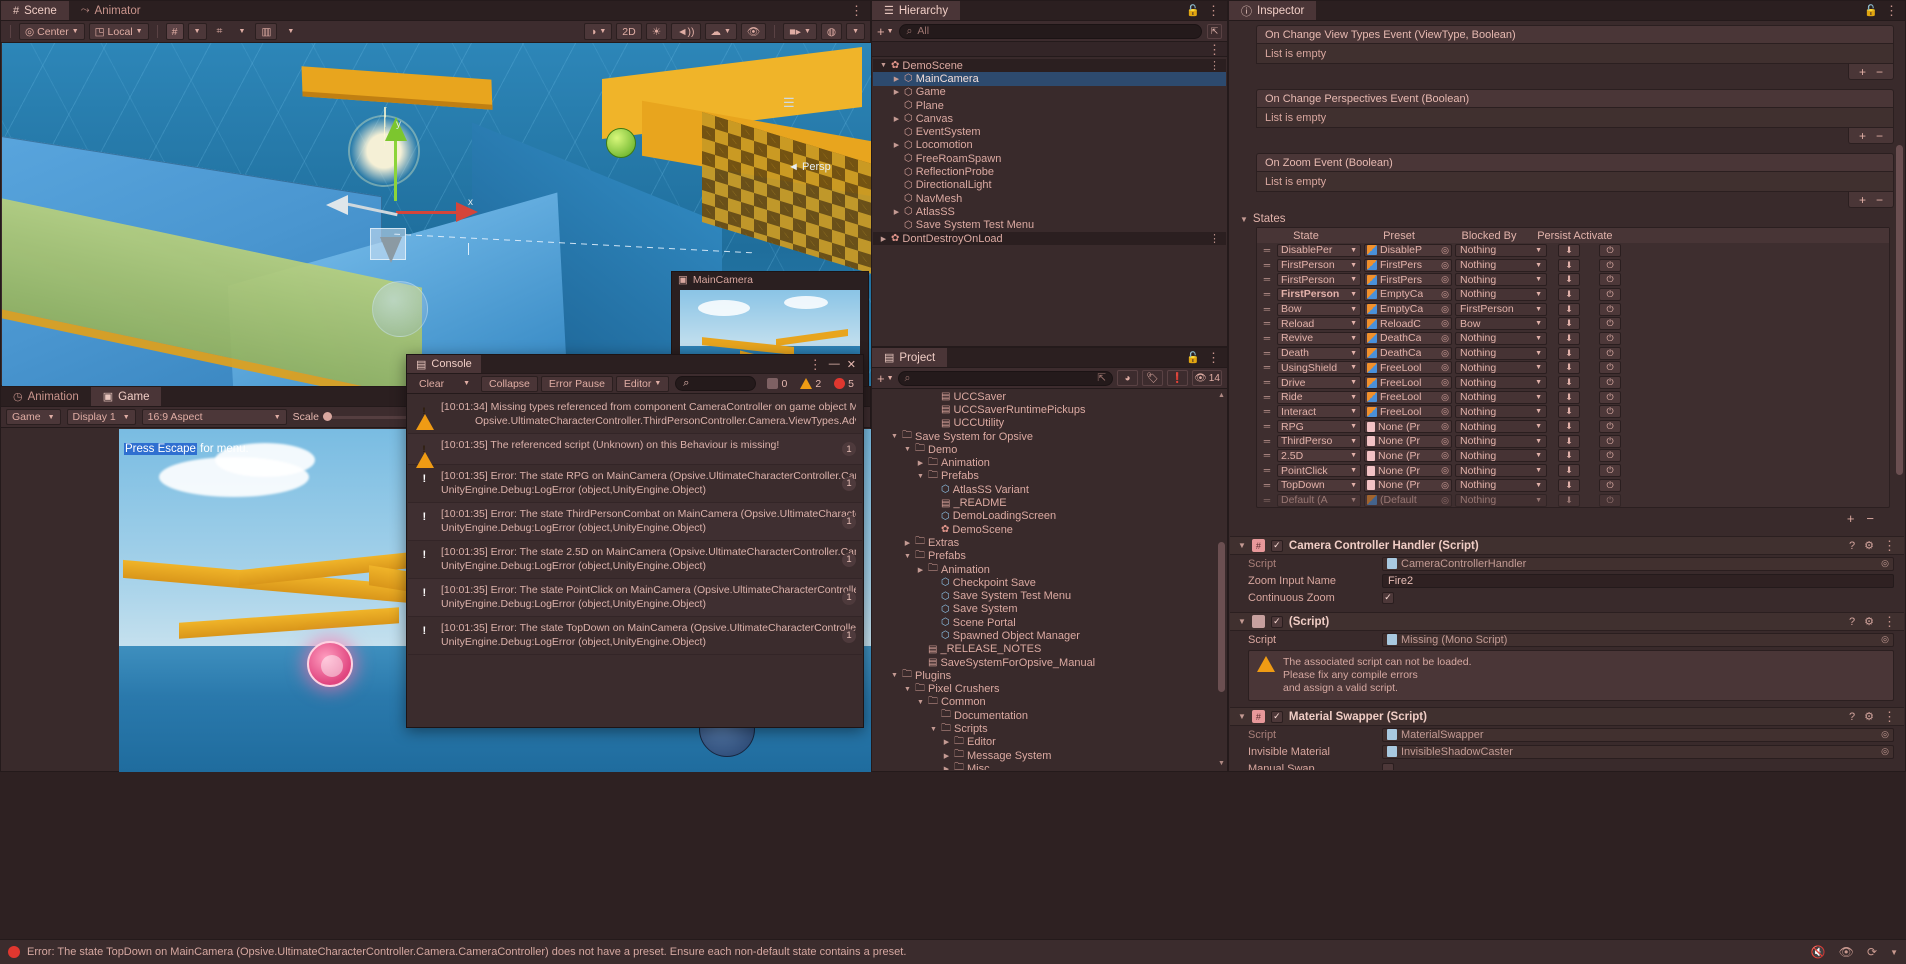 This screenshot has height=964, width=1906. Describe the element at coordinates (642, 383) in the screenshot. I see `editor-dropdown: Editor ▼` at that location.